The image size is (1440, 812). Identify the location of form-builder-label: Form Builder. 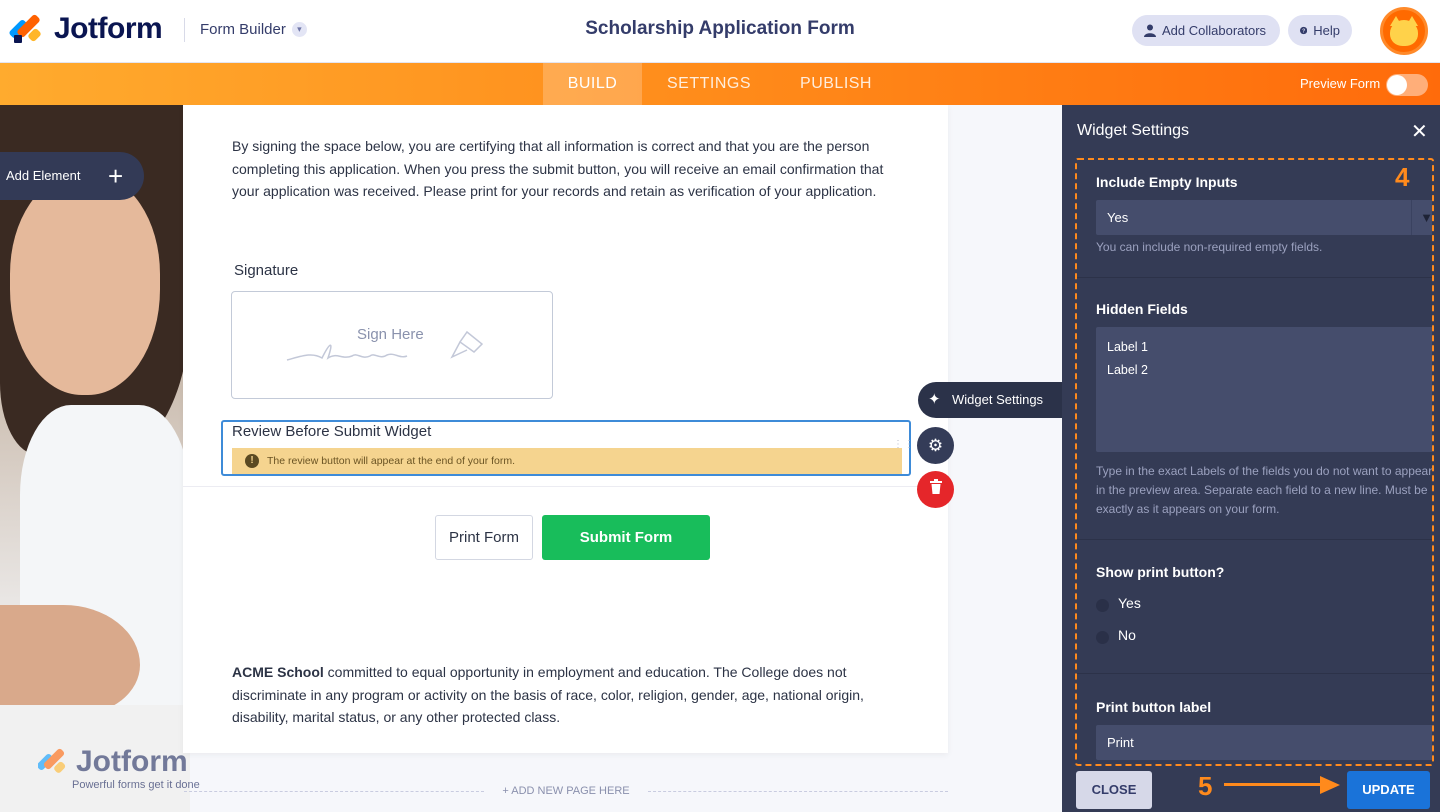
(243, 29).